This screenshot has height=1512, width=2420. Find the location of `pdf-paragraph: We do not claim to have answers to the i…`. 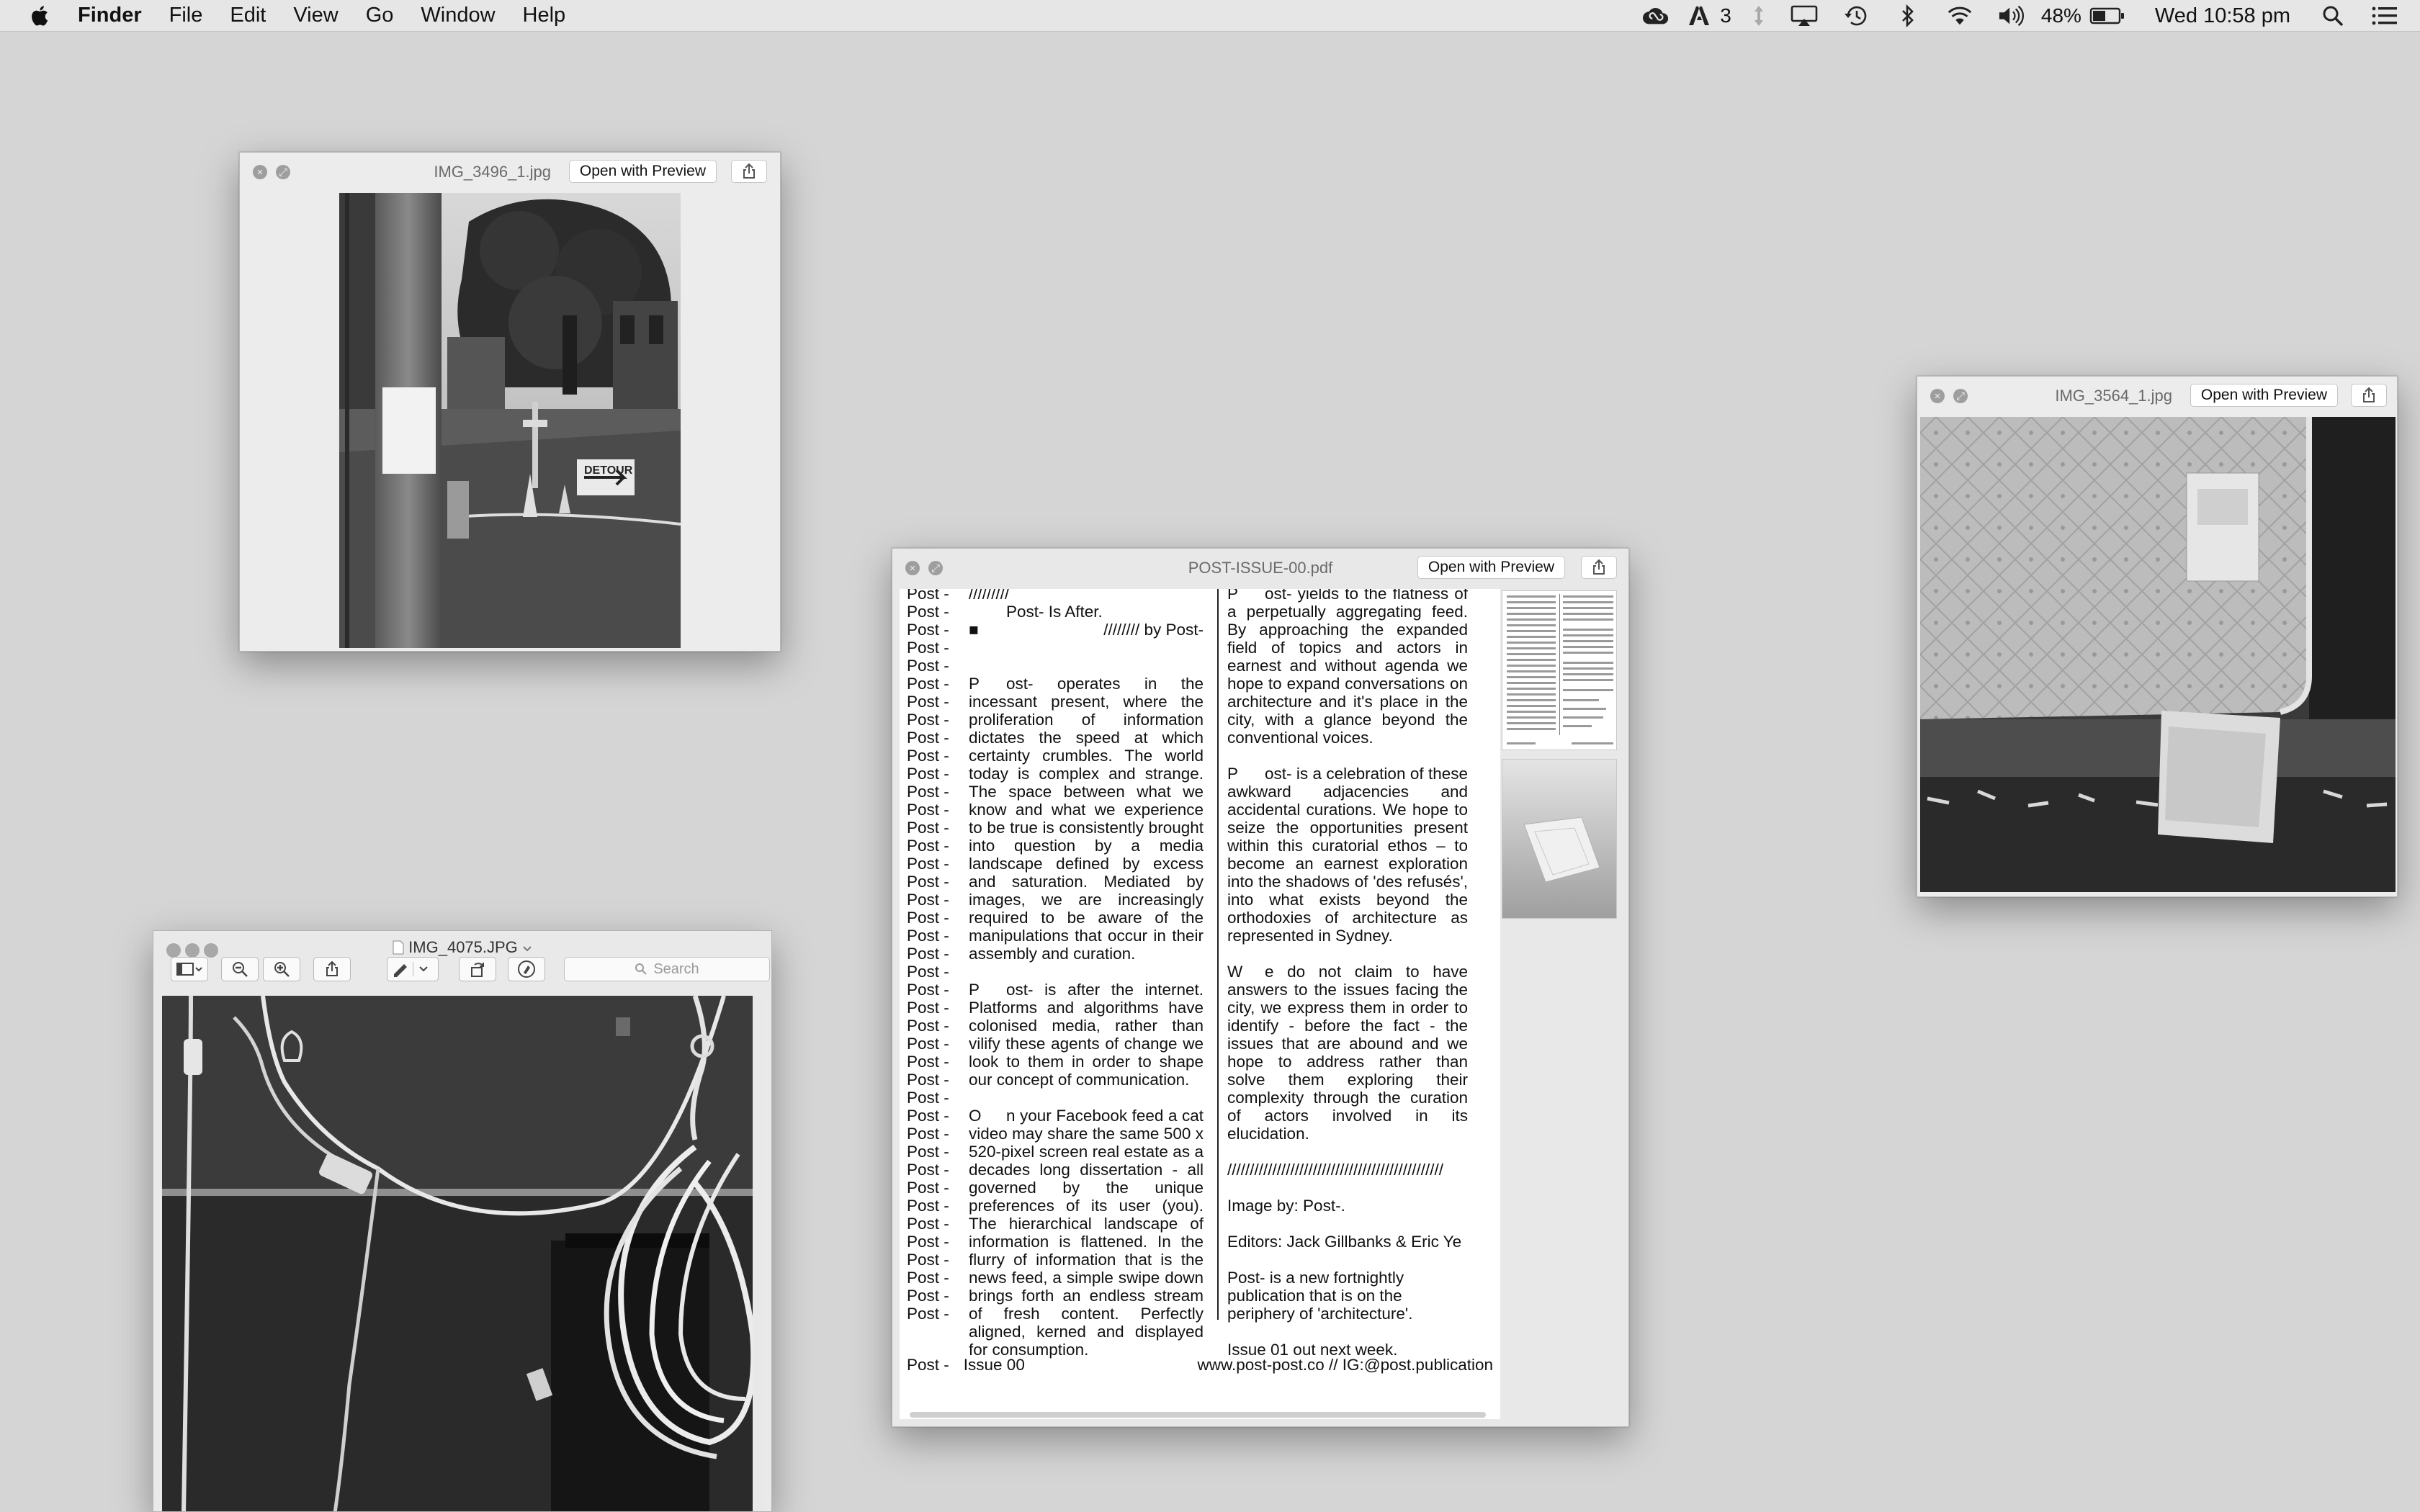

pdf-paragraph: We do not claim to have answers to the i… is located at coordinates (1347, 1053).